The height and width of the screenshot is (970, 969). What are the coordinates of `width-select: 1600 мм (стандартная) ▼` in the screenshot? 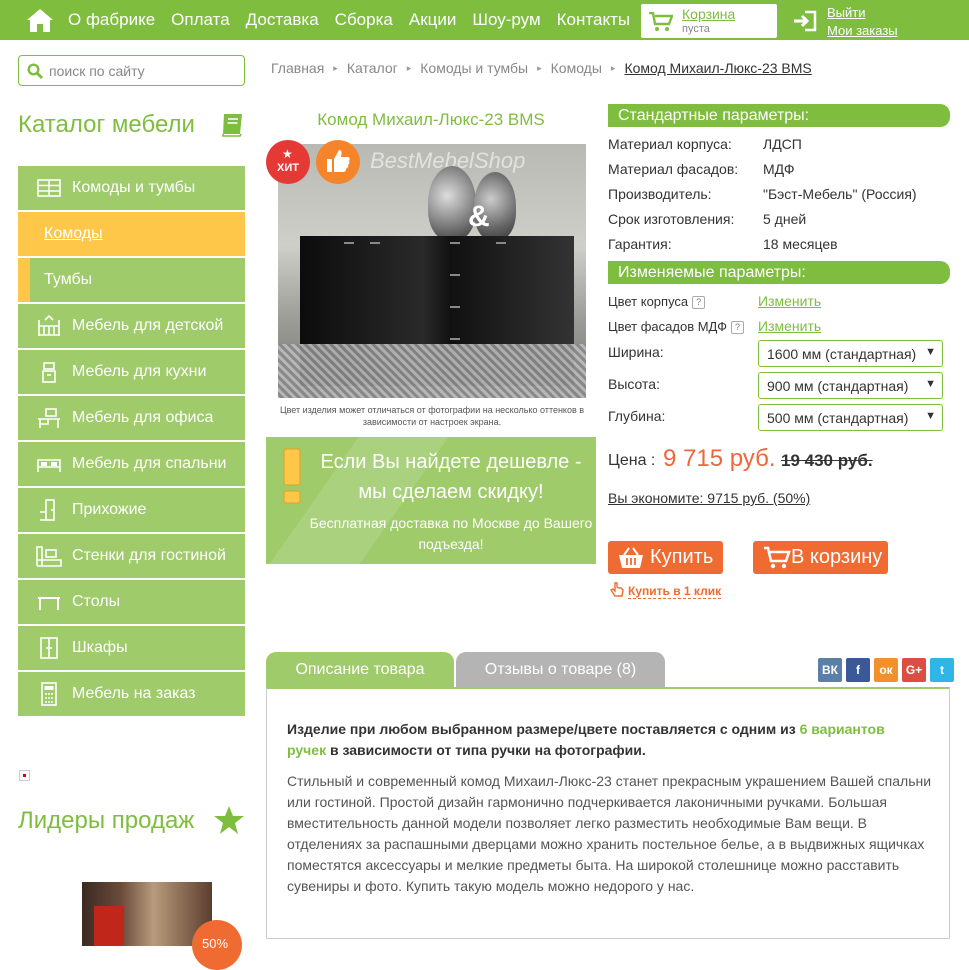 It's located at (850, 353).